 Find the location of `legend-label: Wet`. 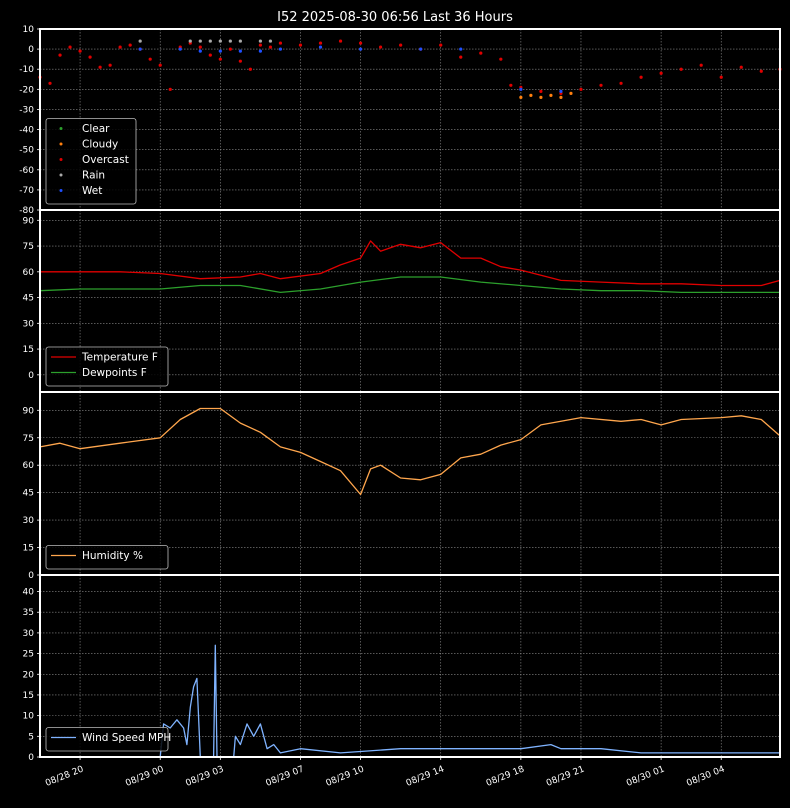

legend-label: Wet is located at coordinates (92, 191).